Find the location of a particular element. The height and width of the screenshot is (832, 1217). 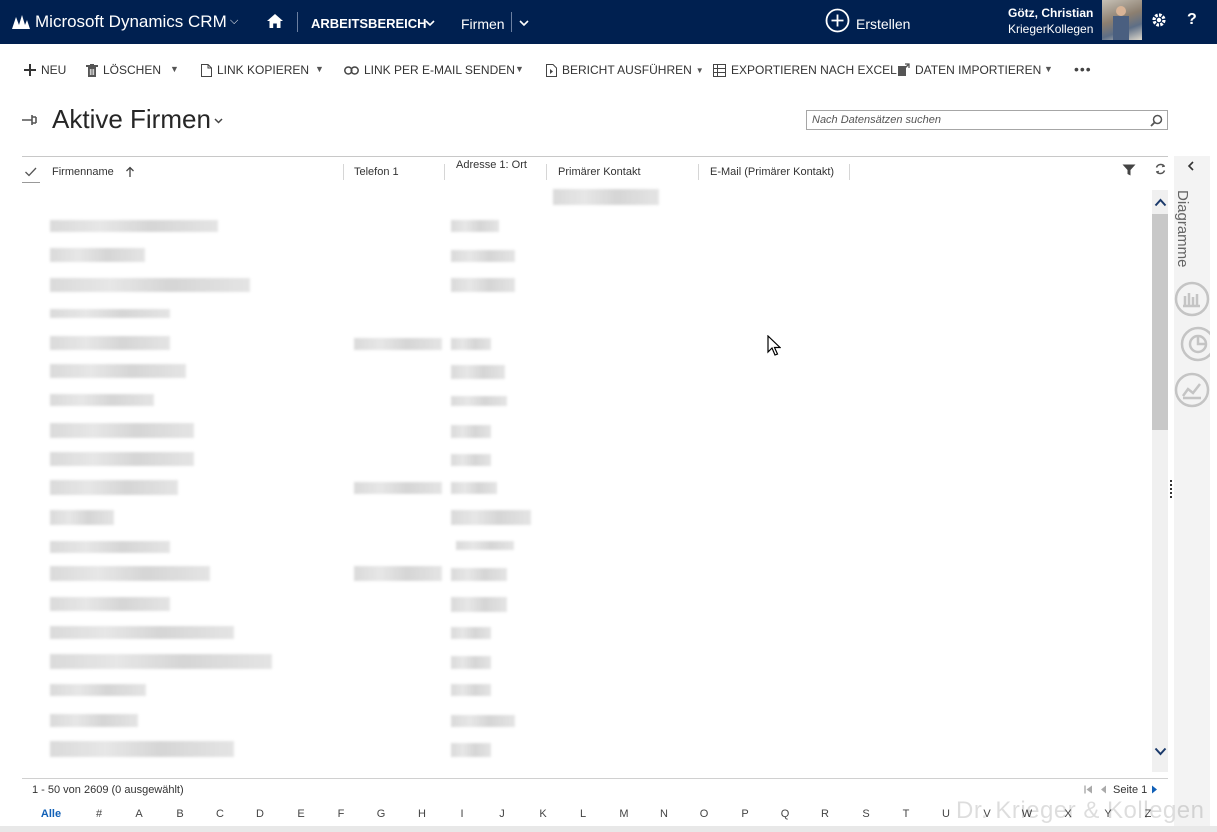

select-all-checkmark-icon is located at coordinates (31, 172).